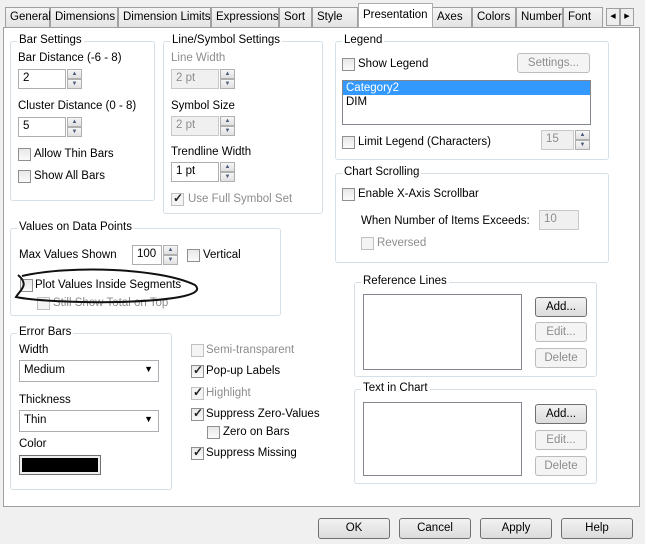 The image size is (645, 544). What do you see at coordinates (561, 358) in the screenshot?
I see `reference-delete-button: Delete` at bounding box center [561, 358].